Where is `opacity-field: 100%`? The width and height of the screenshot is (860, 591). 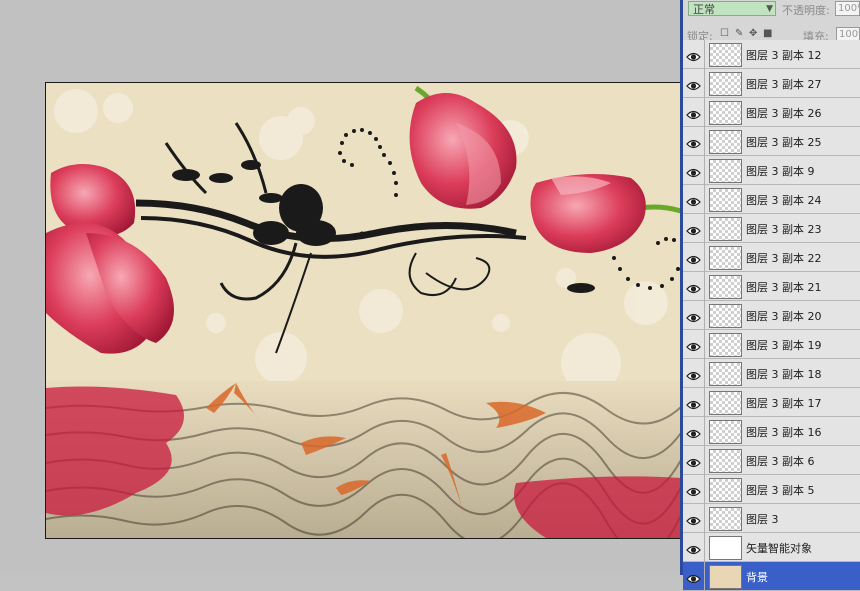
opacity-field: 100% is located at coordinates (847, 8).